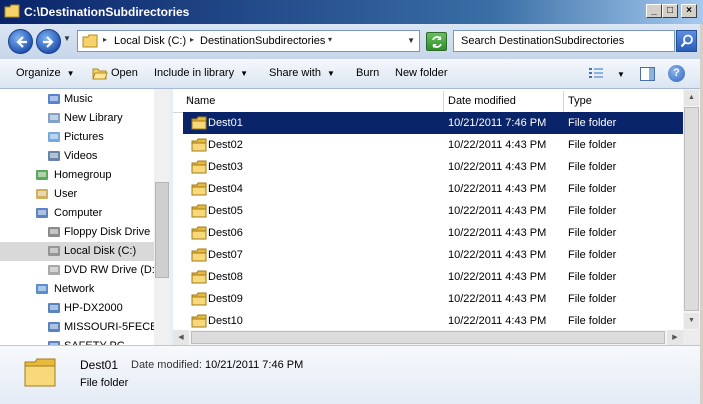 This screenshot has width=703, height=404. I want to click on preview-pane-icon, so click(647, 74).